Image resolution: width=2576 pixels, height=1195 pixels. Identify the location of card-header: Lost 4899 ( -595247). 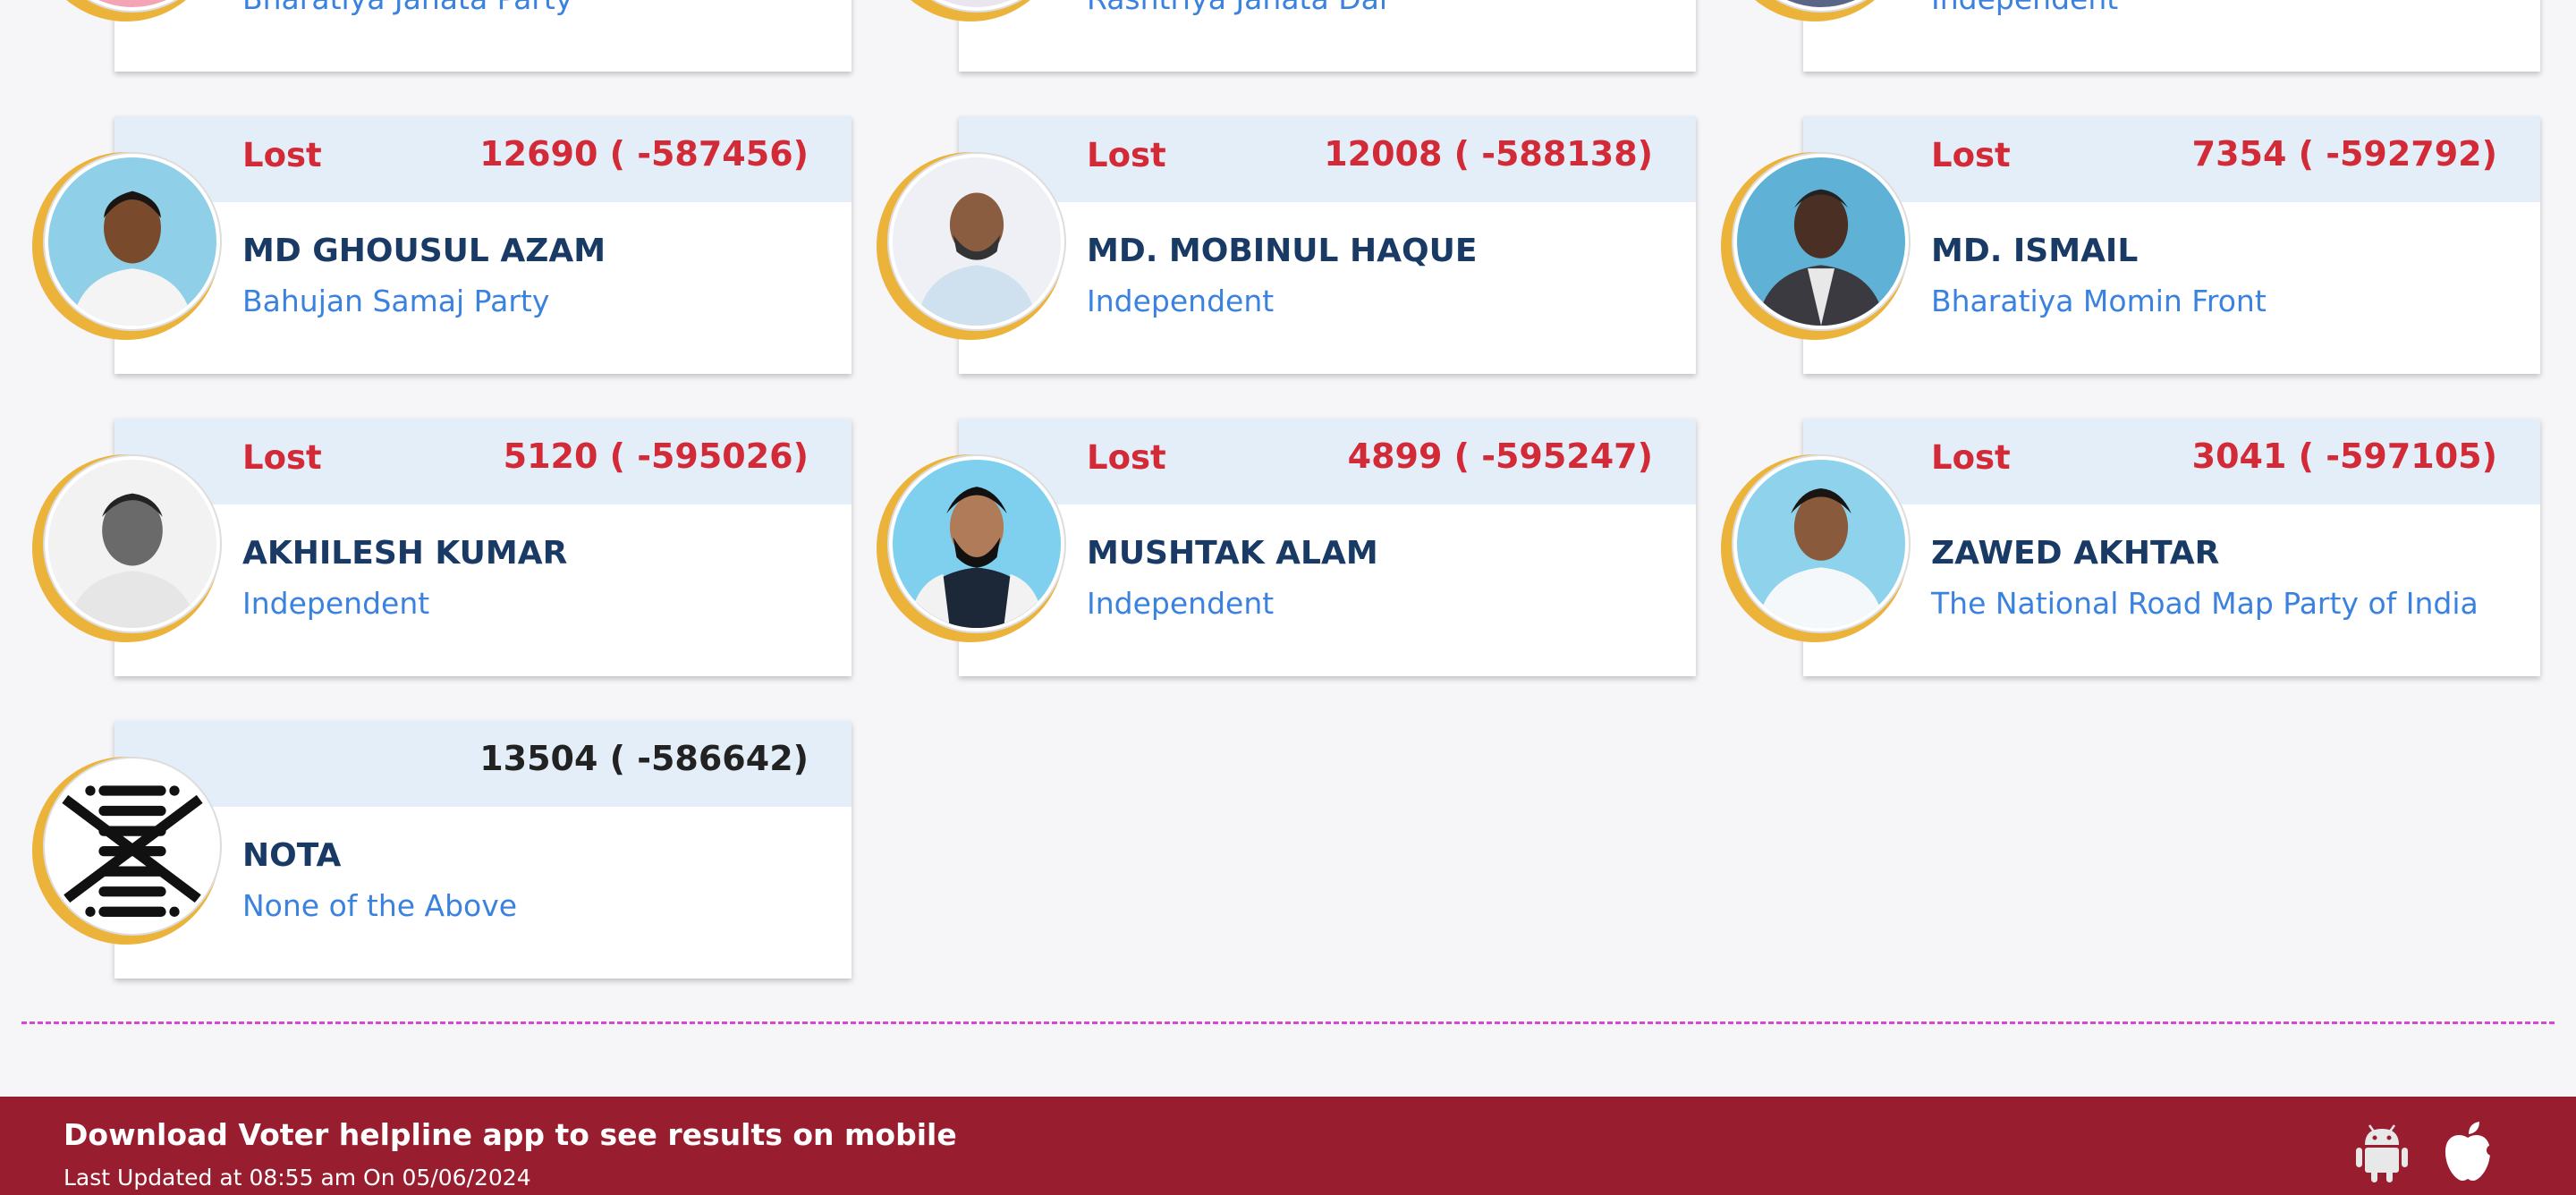
(1327, 461).